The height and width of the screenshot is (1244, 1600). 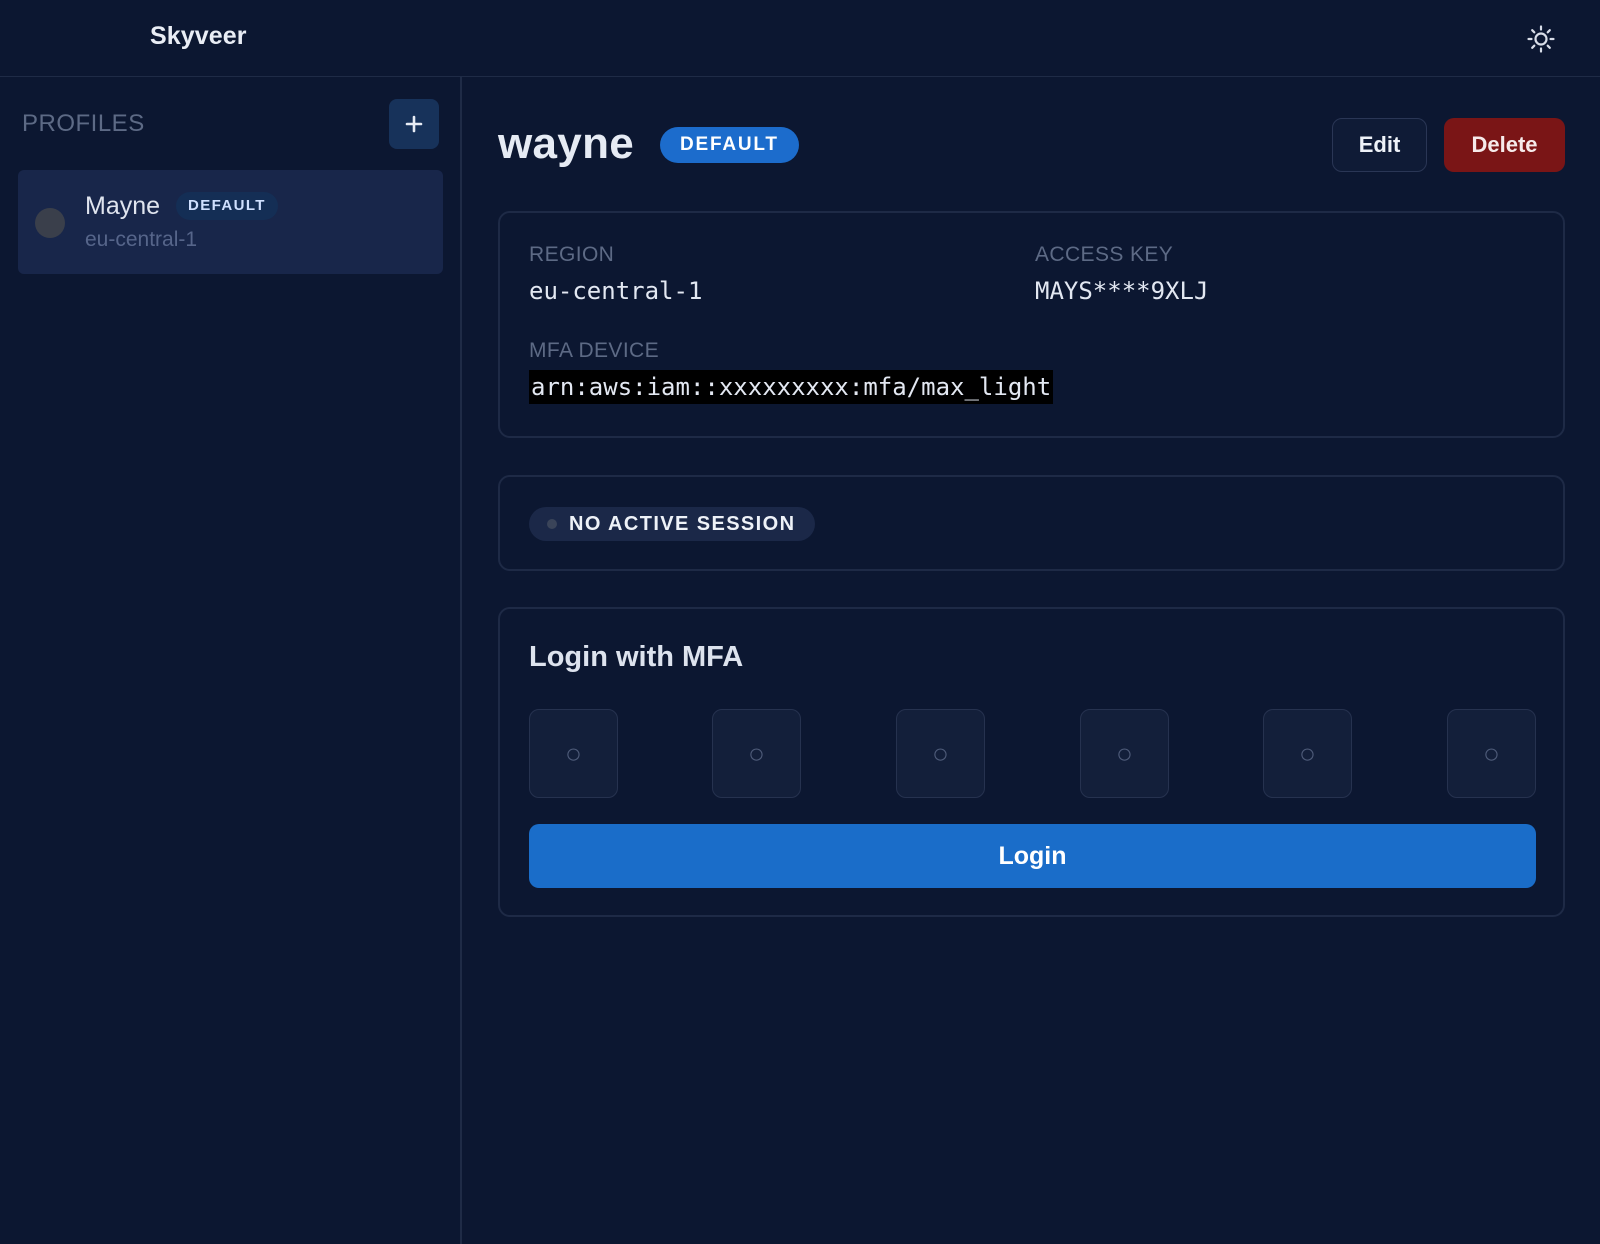 What do you see at coordinates (800, 38) in the screenshot?
I see `top-bar: Skyveer` at bounding box center [800, 38].